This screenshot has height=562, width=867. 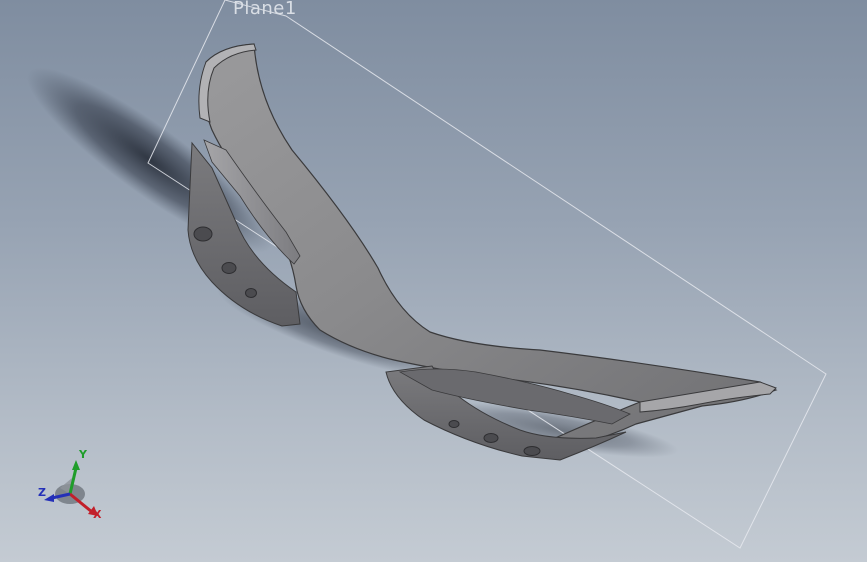 I want to click on axis-y-label: Y, so click(x=83, y=454).